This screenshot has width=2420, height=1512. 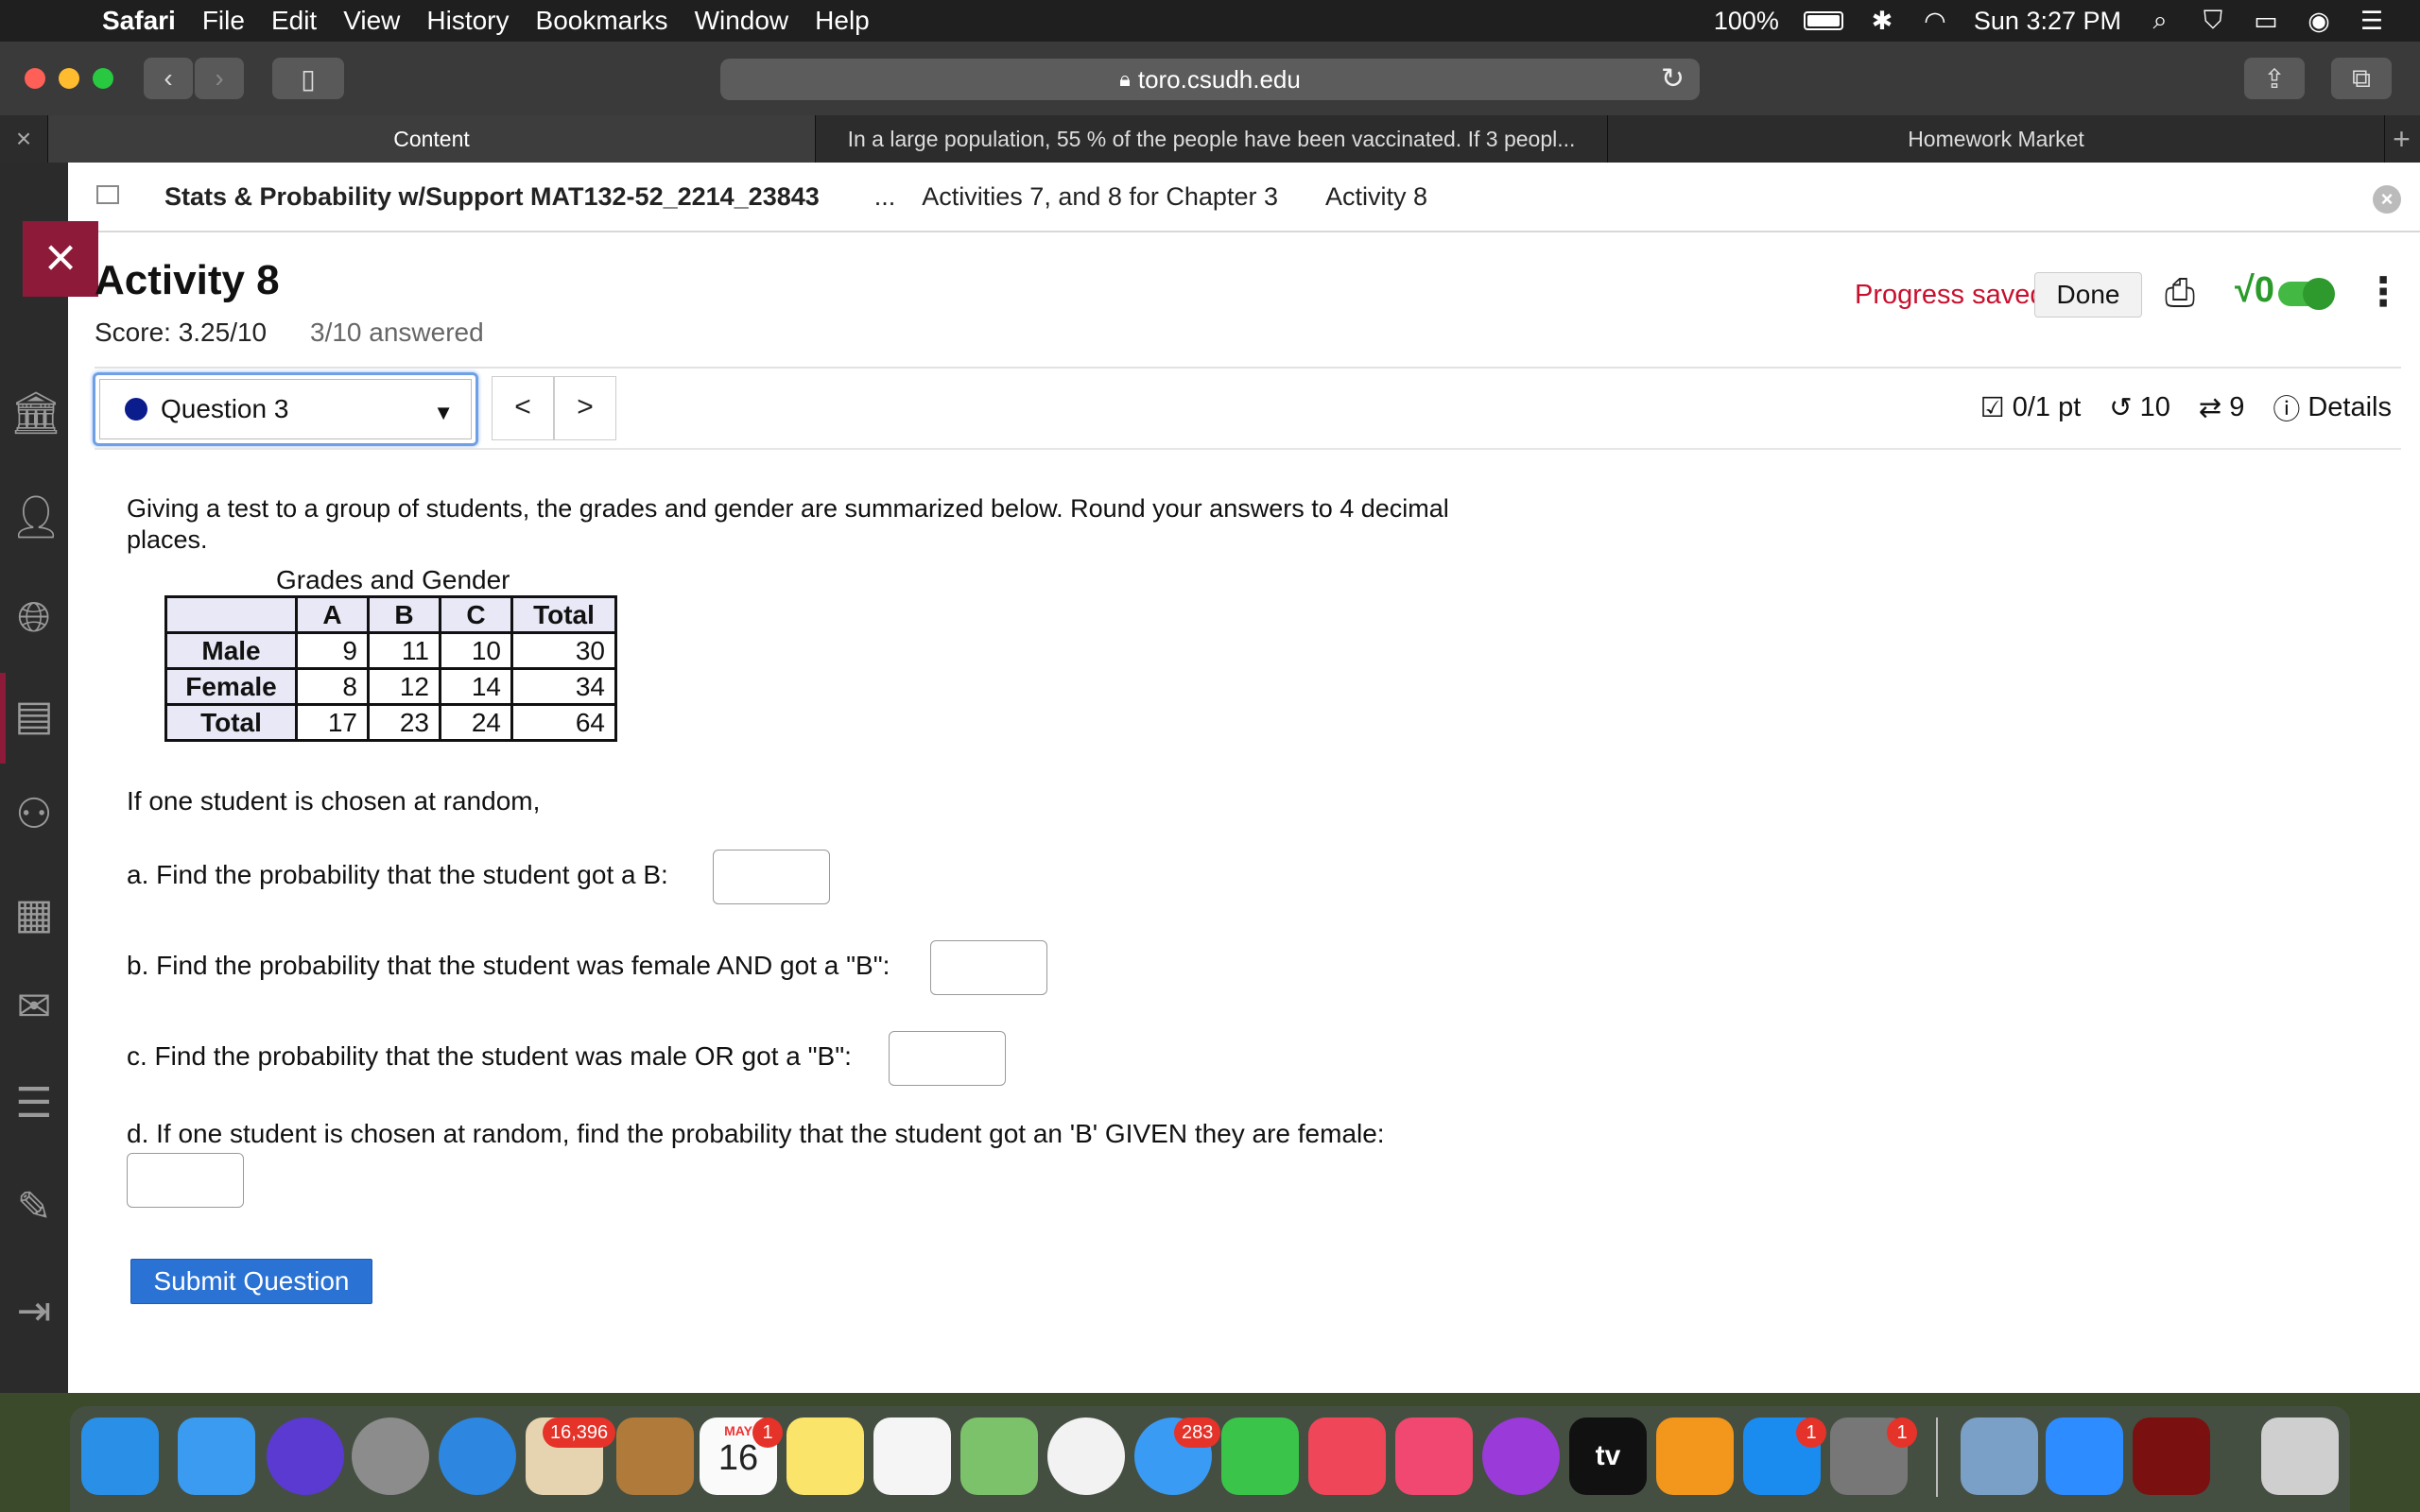 What do you see at coordinates (60, 259) in the screenshot?
I see `close-activity-button: ×` at bounding box center [60, 259].